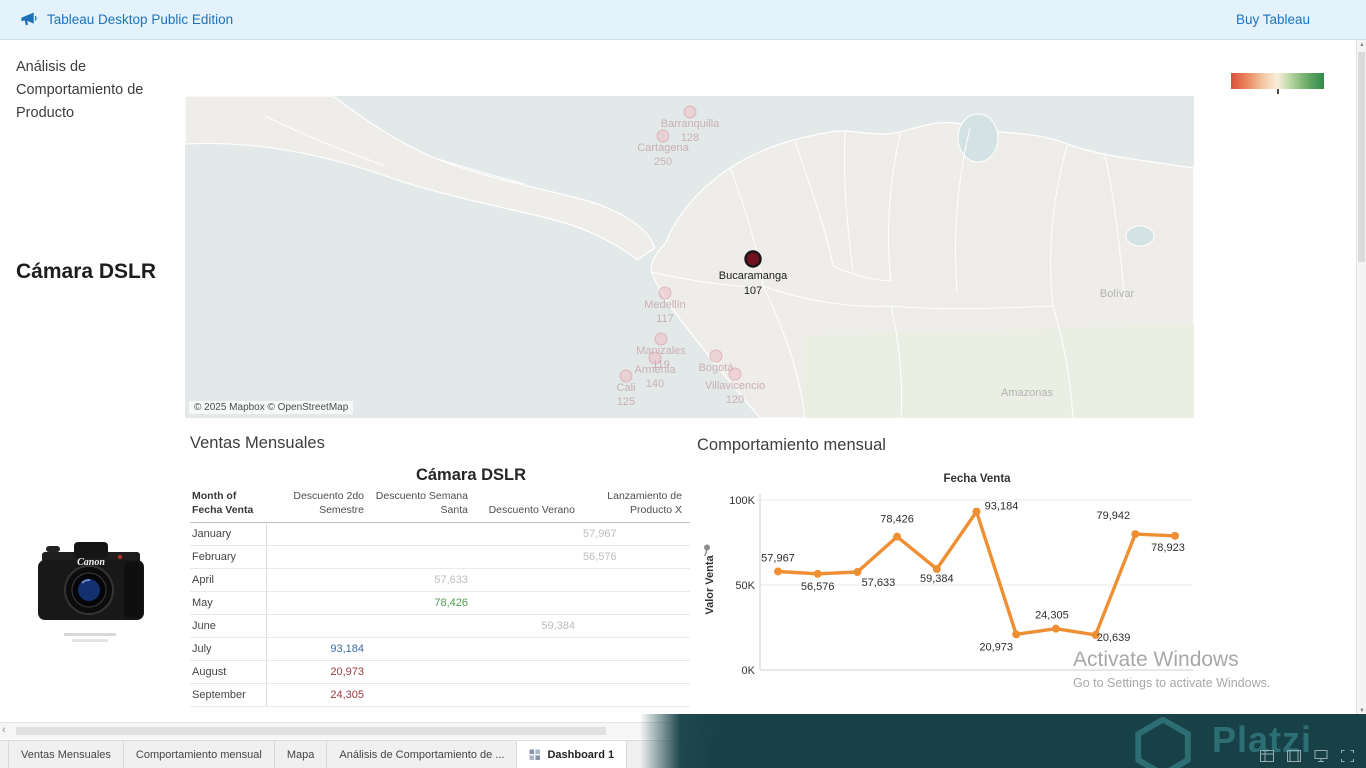 The width and height of the screenshot is (1366, 768). I want to click on city-label: Cali, so click(626, 388).